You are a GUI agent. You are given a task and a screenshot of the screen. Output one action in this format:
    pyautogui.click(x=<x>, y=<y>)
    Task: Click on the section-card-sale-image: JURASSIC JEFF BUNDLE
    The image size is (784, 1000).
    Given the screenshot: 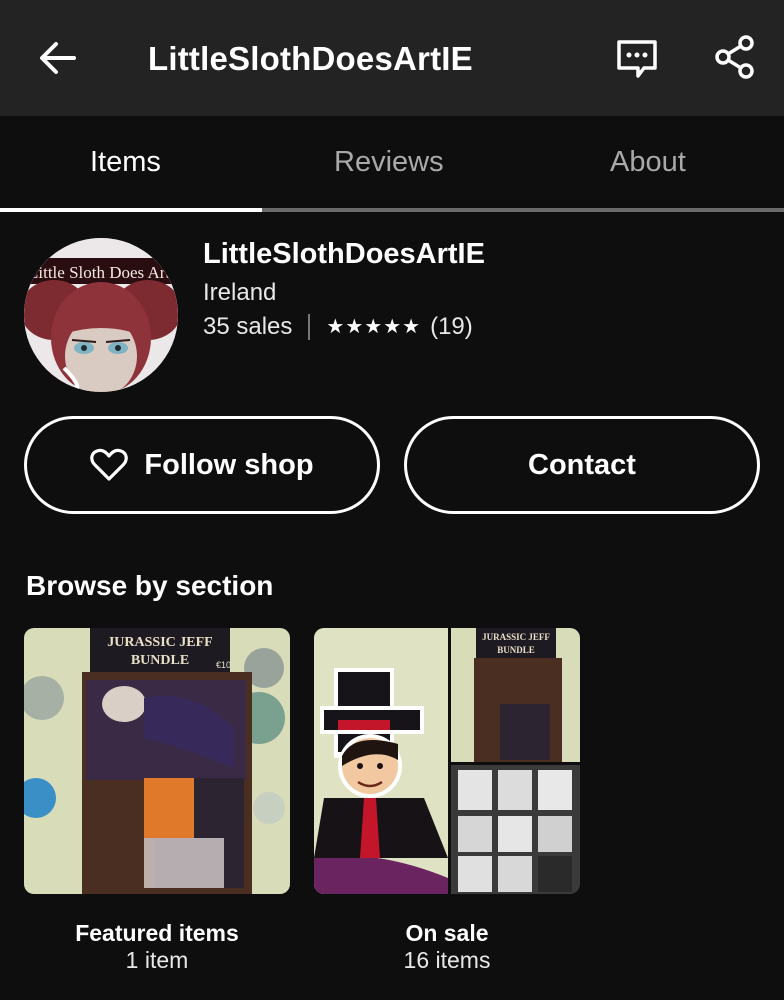 What is the action you would take?
    pyautogui.click(x=447, y=761)
    